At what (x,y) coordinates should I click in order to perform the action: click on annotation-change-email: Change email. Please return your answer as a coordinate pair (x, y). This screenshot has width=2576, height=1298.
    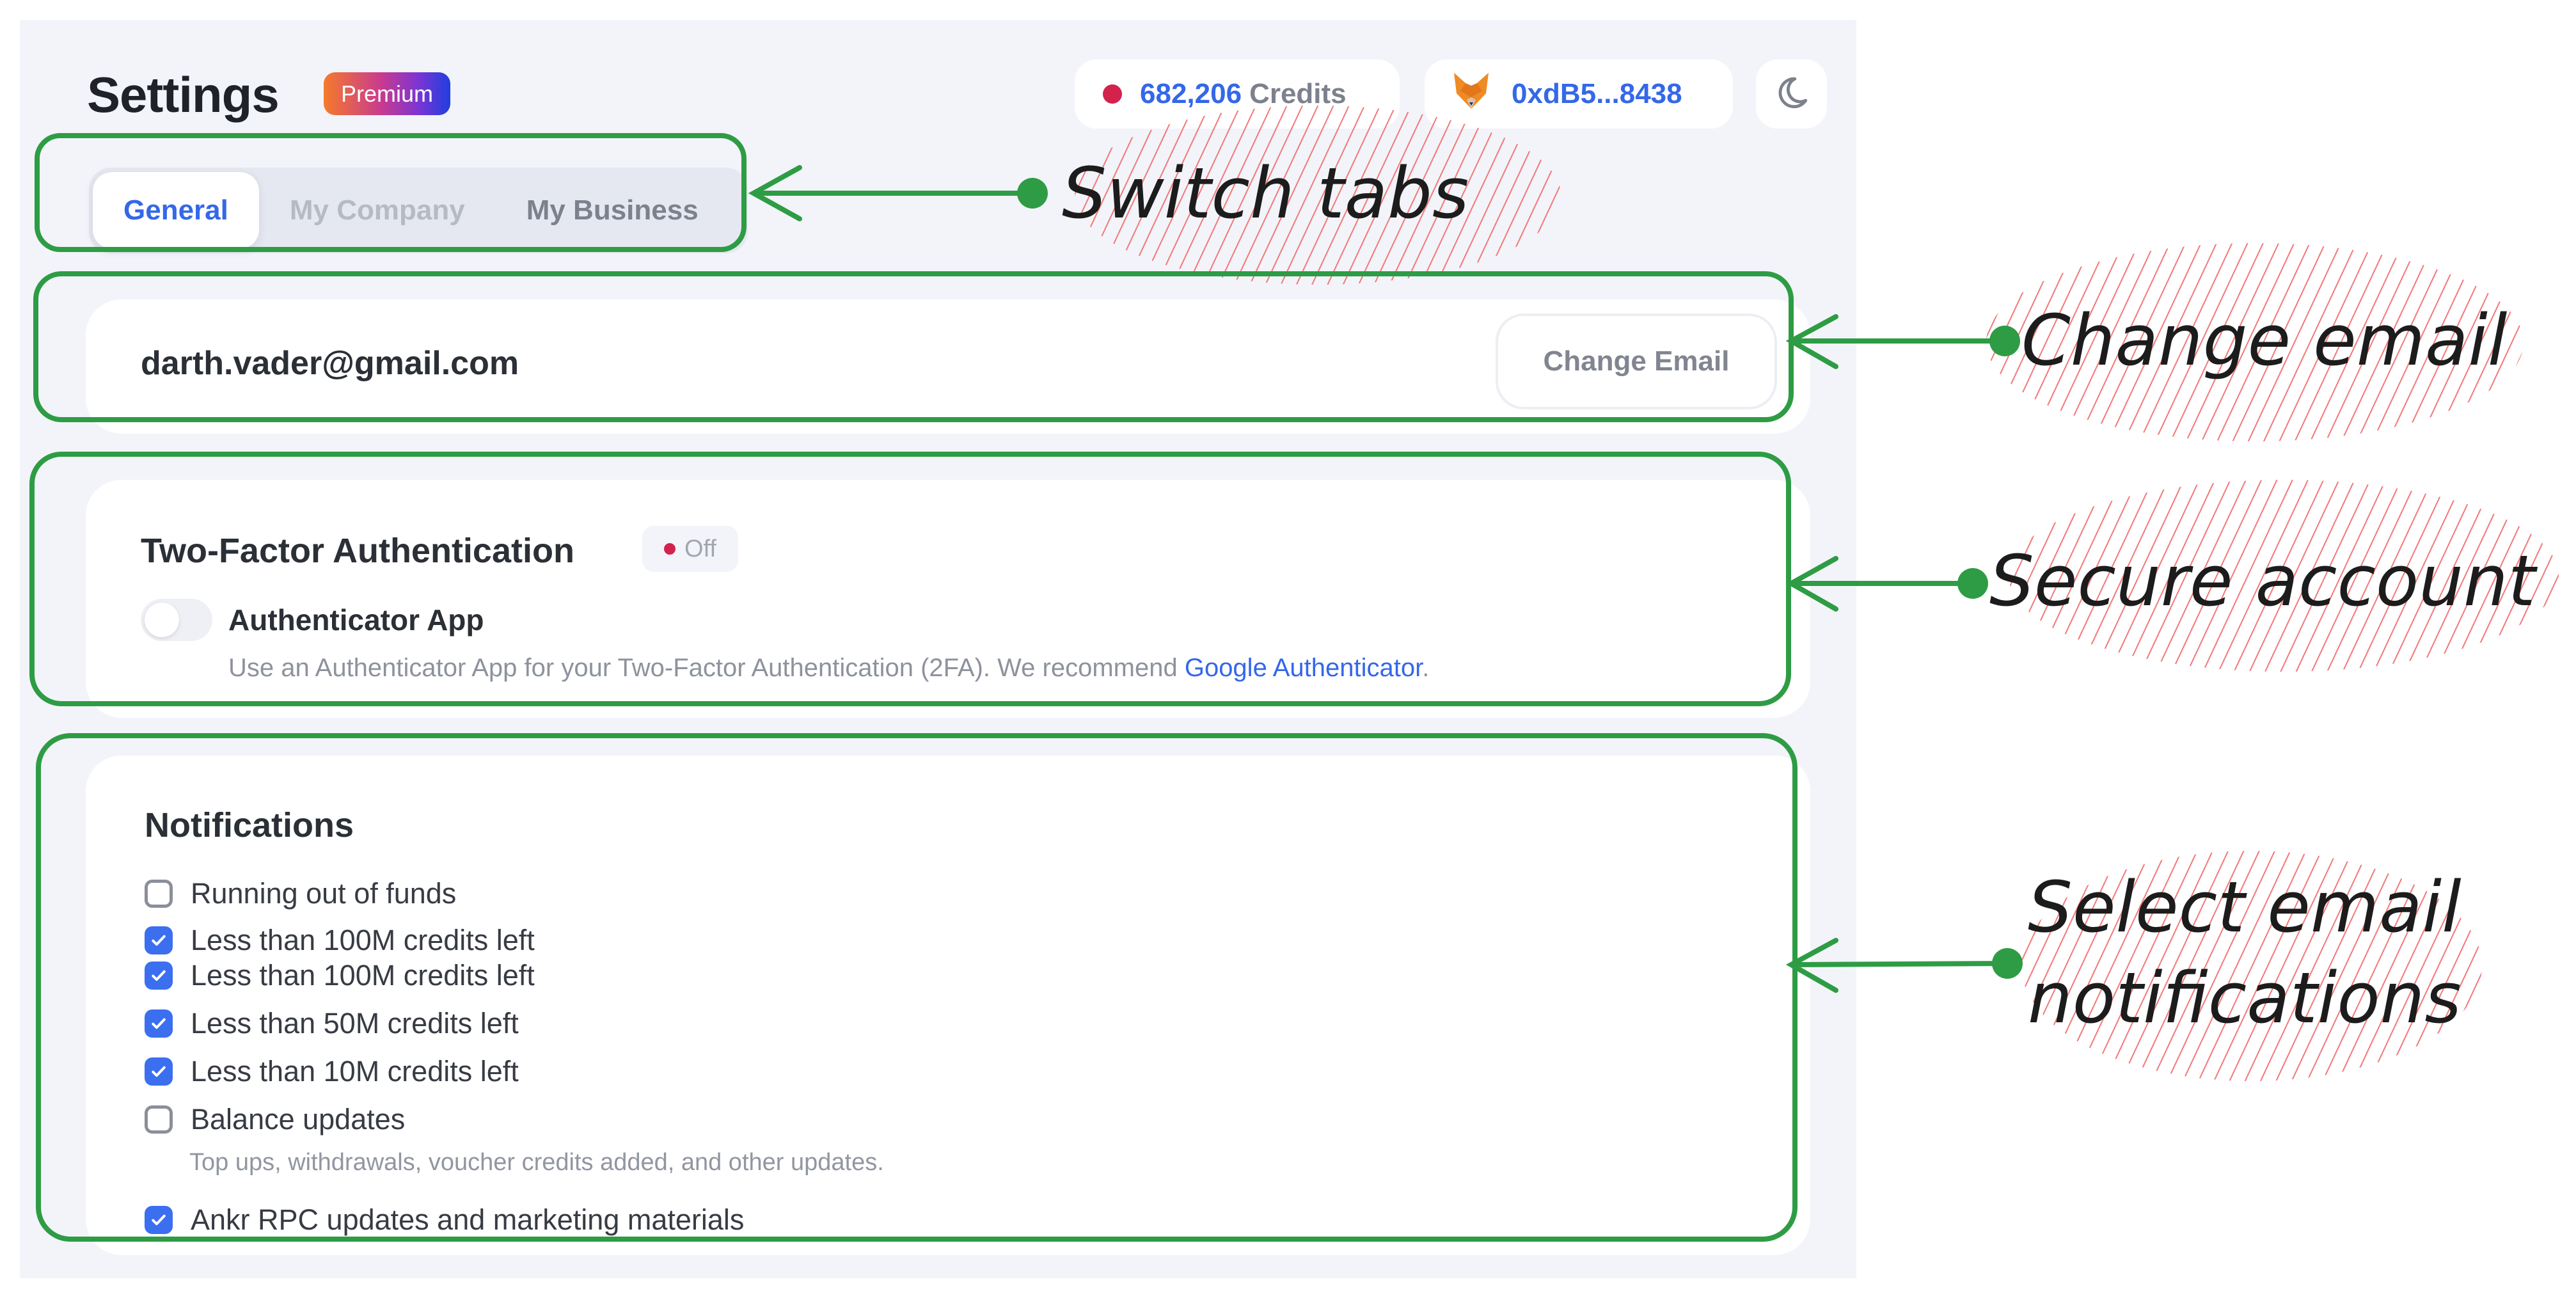
    Looking at the image, I should click on (2264, 340).